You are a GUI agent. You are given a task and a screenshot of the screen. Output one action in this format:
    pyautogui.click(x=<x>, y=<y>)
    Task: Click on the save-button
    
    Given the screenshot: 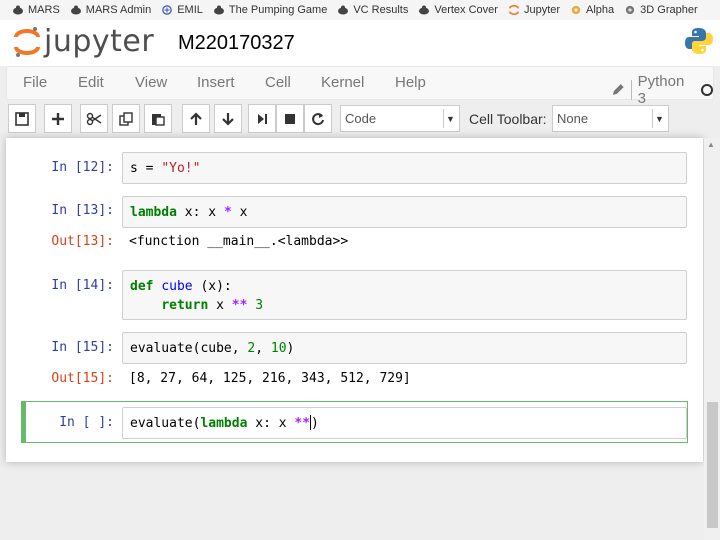 What is the action you would take?
    pyautogui.click(x=22, y=118)
    